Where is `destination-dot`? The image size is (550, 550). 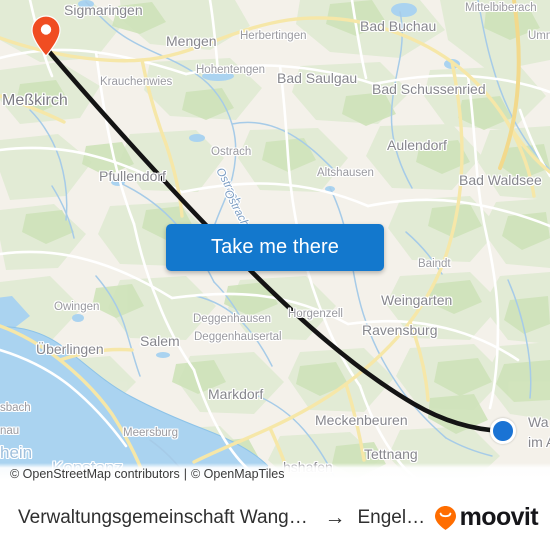
destination-dot is located at coordinates (503, 431).